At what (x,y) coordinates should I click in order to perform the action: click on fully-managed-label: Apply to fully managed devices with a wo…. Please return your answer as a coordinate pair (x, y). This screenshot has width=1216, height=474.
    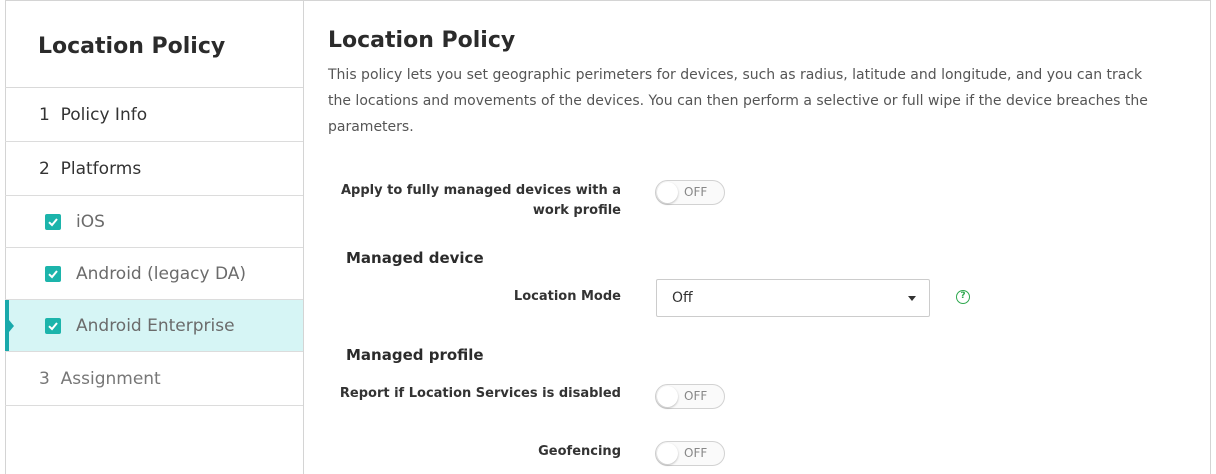
    Looking at the image, I should click on (481, 200).